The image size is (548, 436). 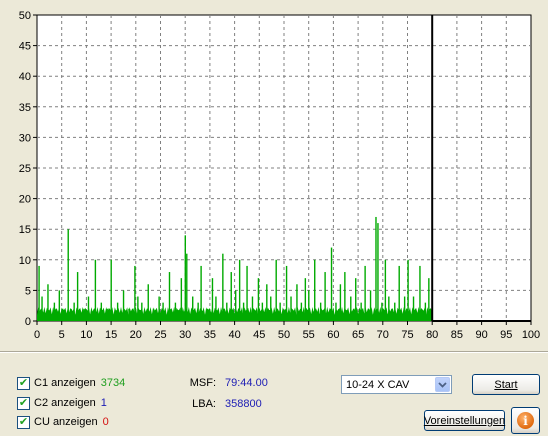 I want to click on y-tick-label: 10, so click(x=25, y=261).